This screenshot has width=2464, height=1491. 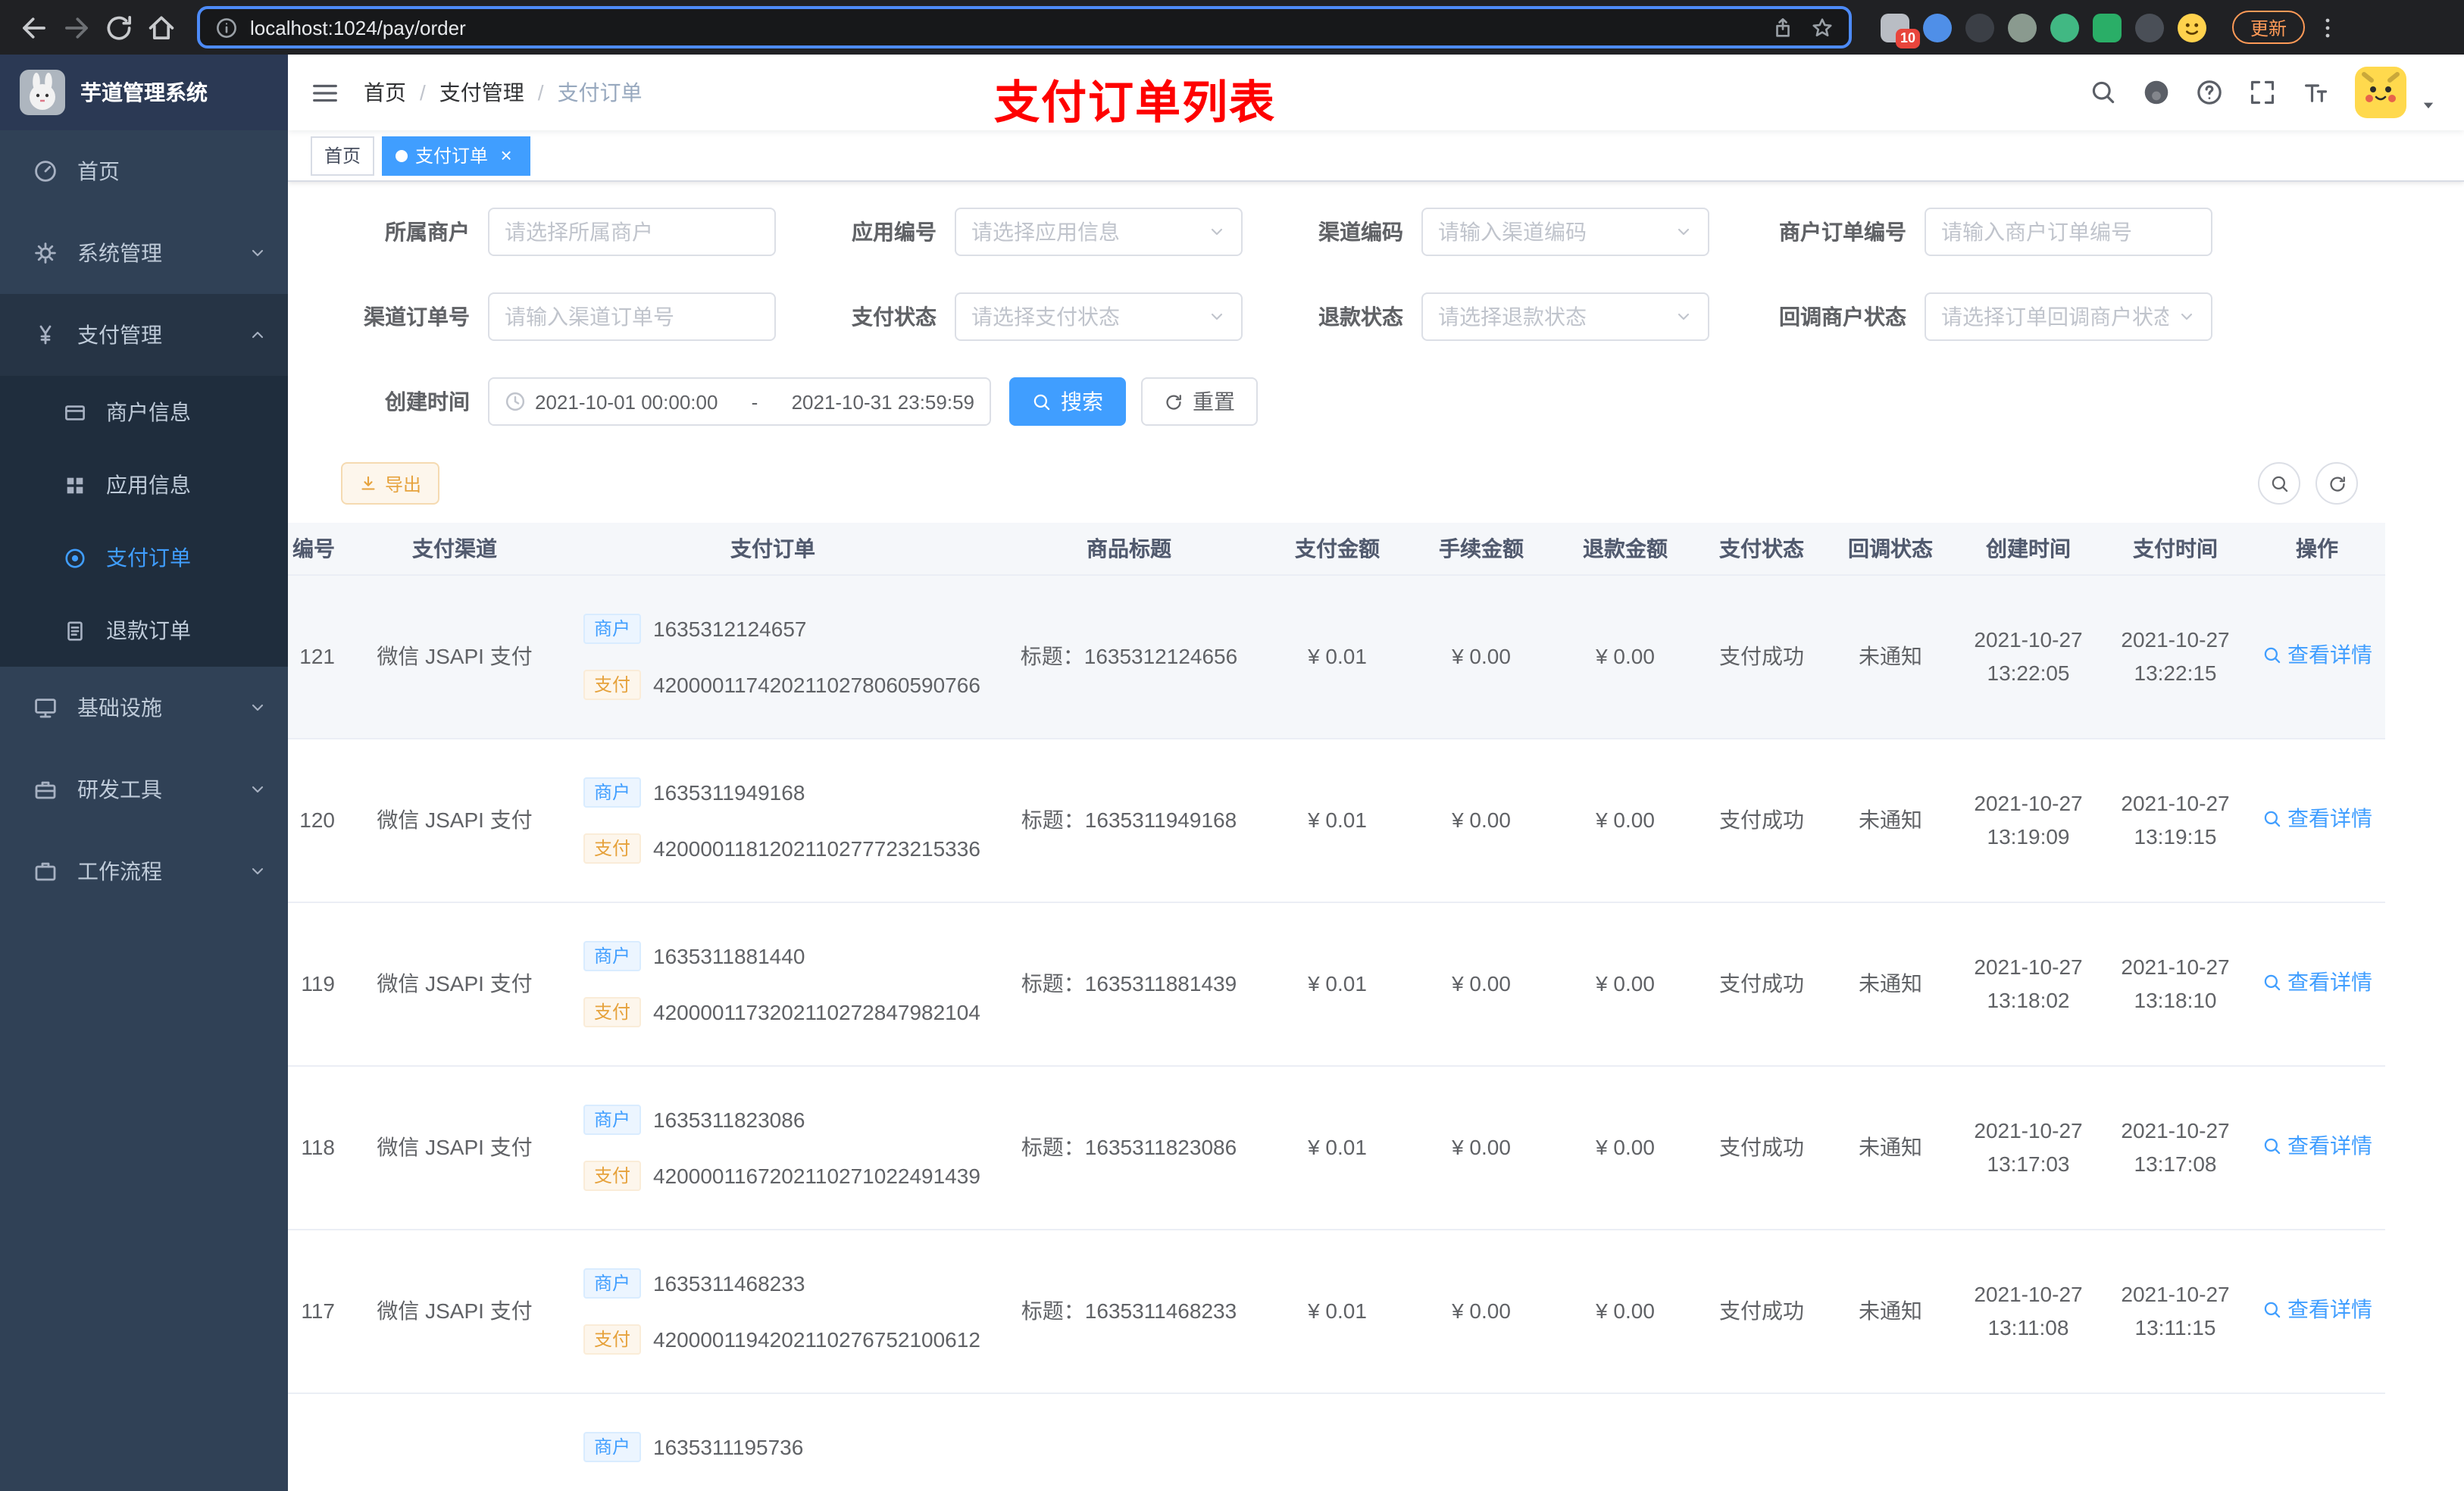 I want to click on product-title: 标题：1635311949168, so click(x=1129, y=820).